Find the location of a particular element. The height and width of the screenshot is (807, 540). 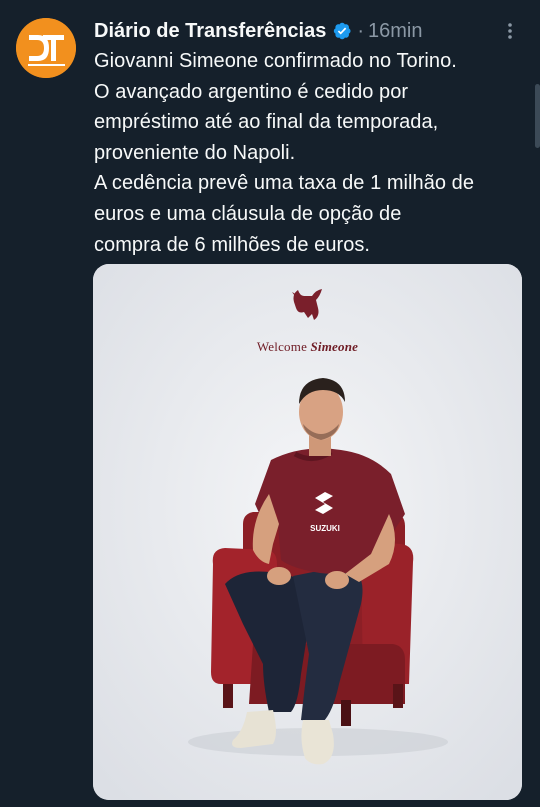

tweet-text-line: A cedência prevê uma taxa de 1 milhão de is located at coordinates (284, 183).